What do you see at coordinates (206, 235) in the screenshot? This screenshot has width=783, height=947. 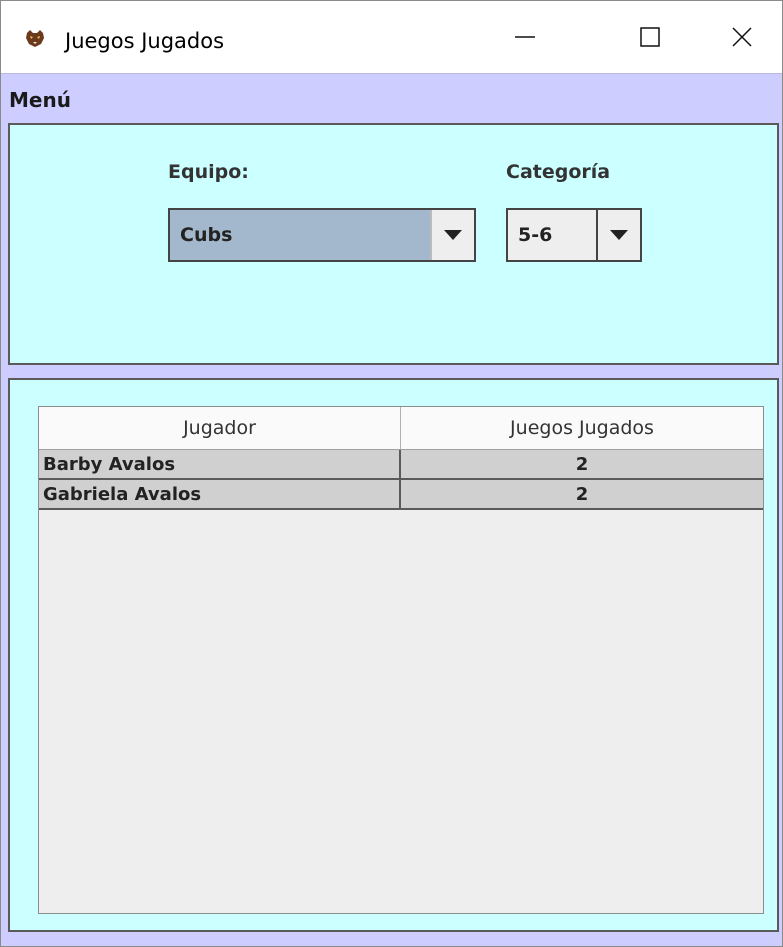 I see `equipo-selected-value: Cubs` at bounding box center [206, 235].